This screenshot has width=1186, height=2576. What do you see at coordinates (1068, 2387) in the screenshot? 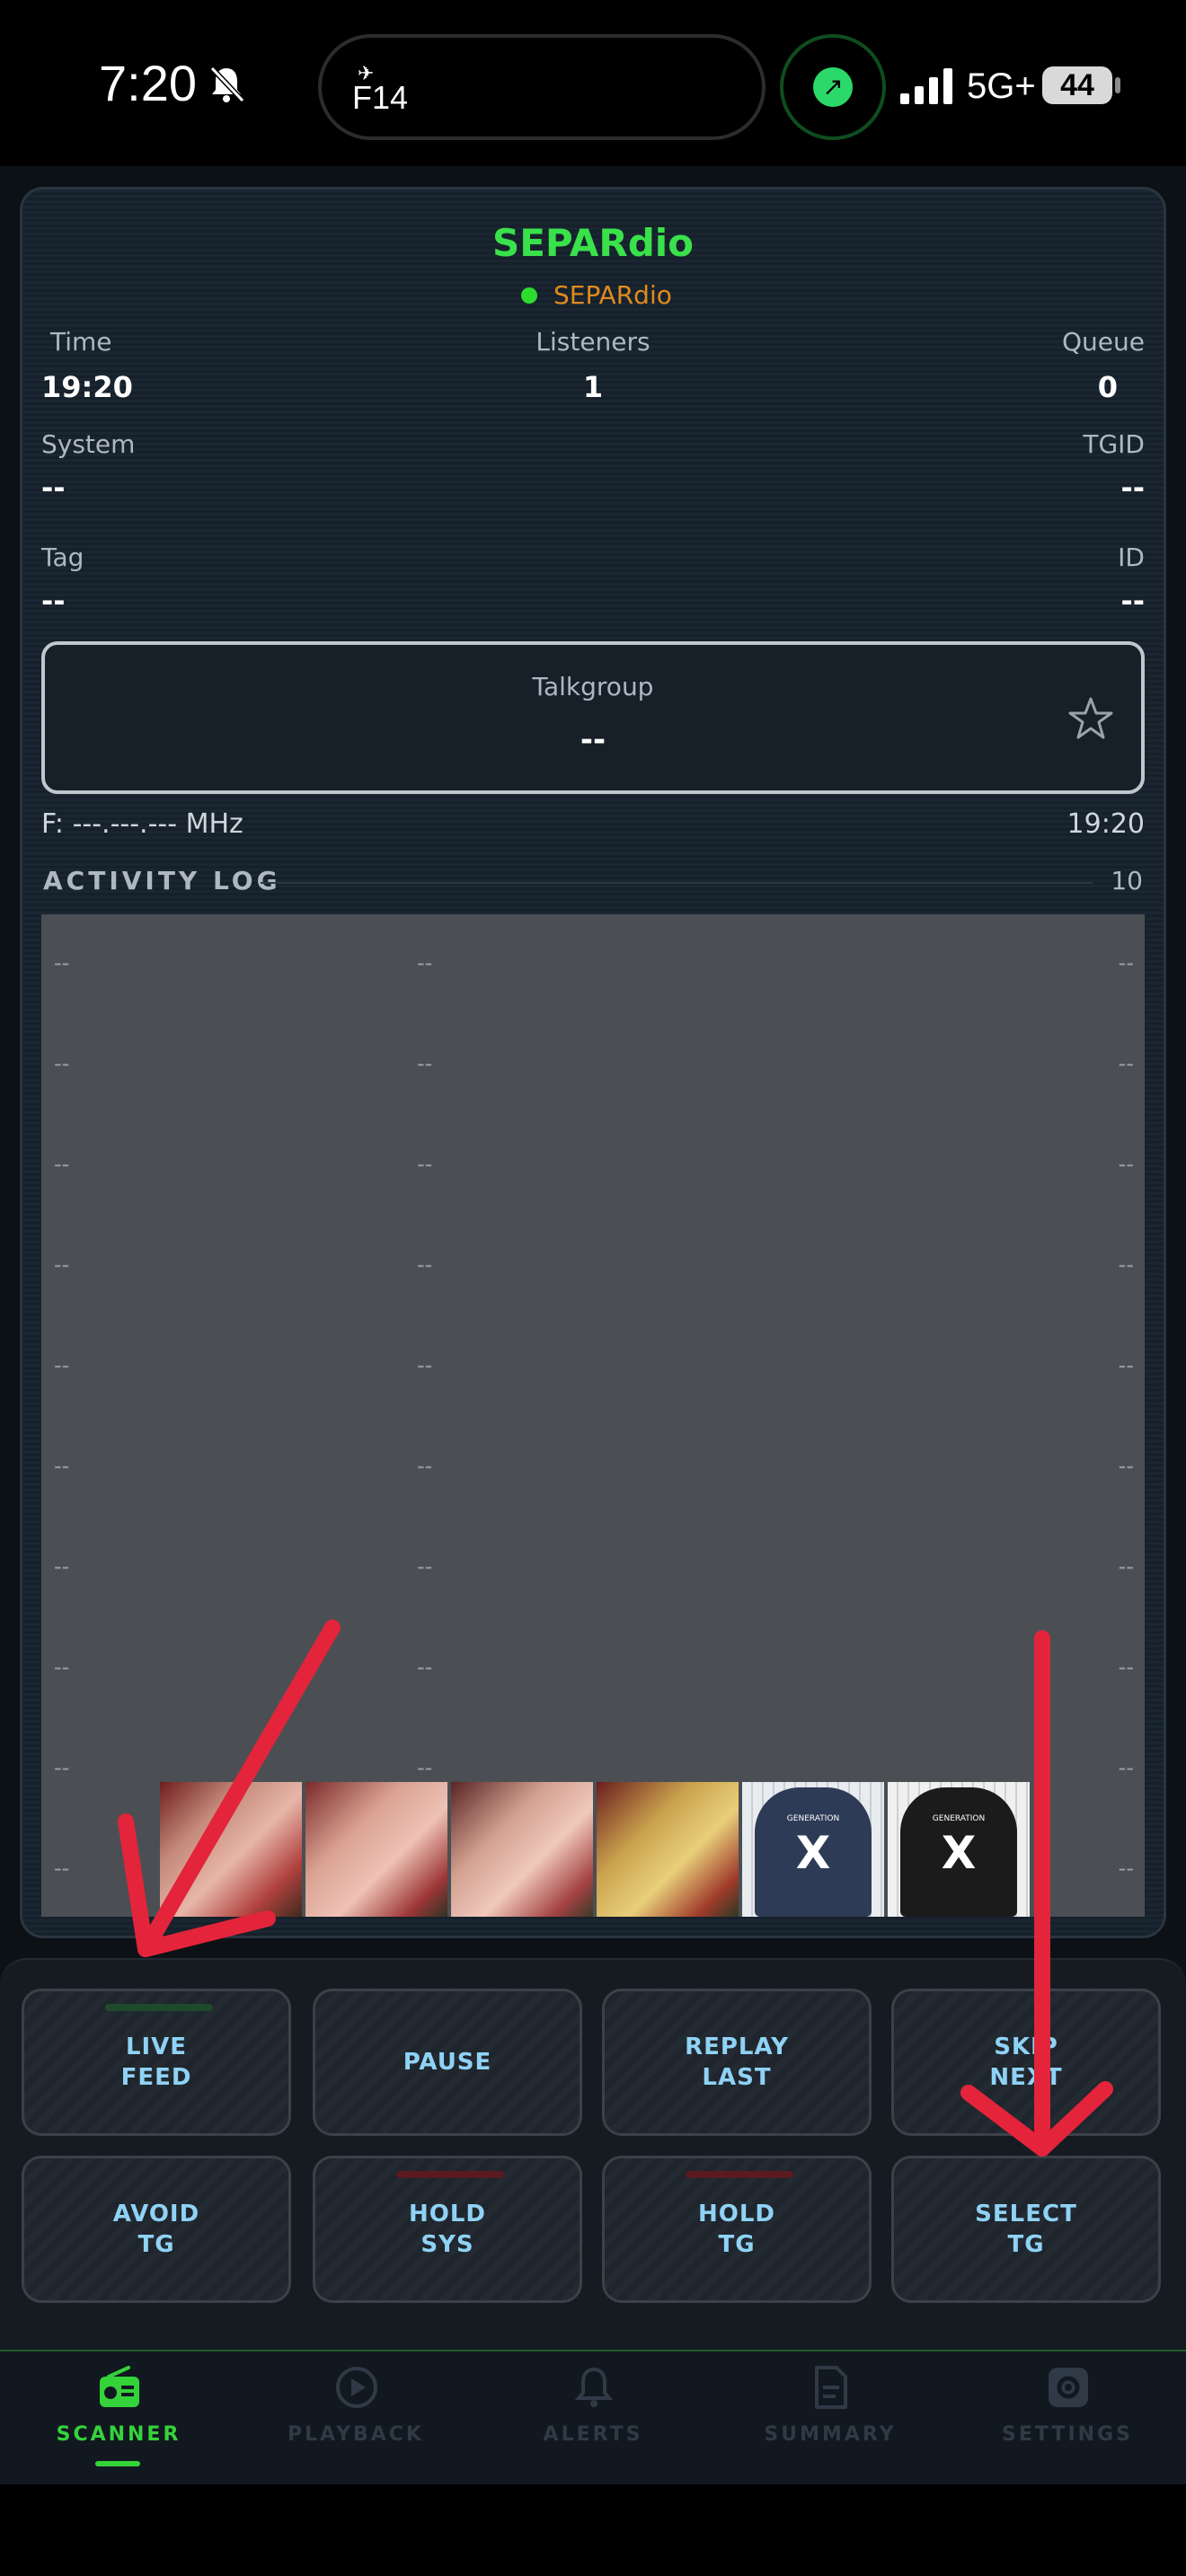
I see `gear-icon` at bounding box center [1068, 2387].